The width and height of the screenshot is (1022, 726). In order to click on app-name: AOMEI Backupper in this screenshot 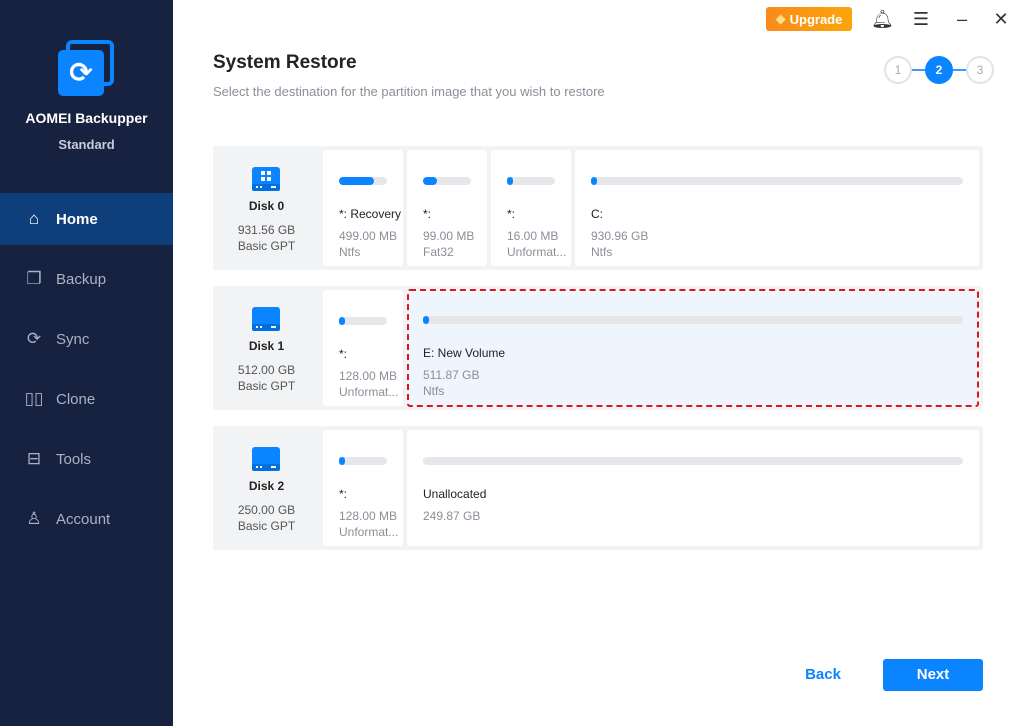, I will do `click(86, 118)`.